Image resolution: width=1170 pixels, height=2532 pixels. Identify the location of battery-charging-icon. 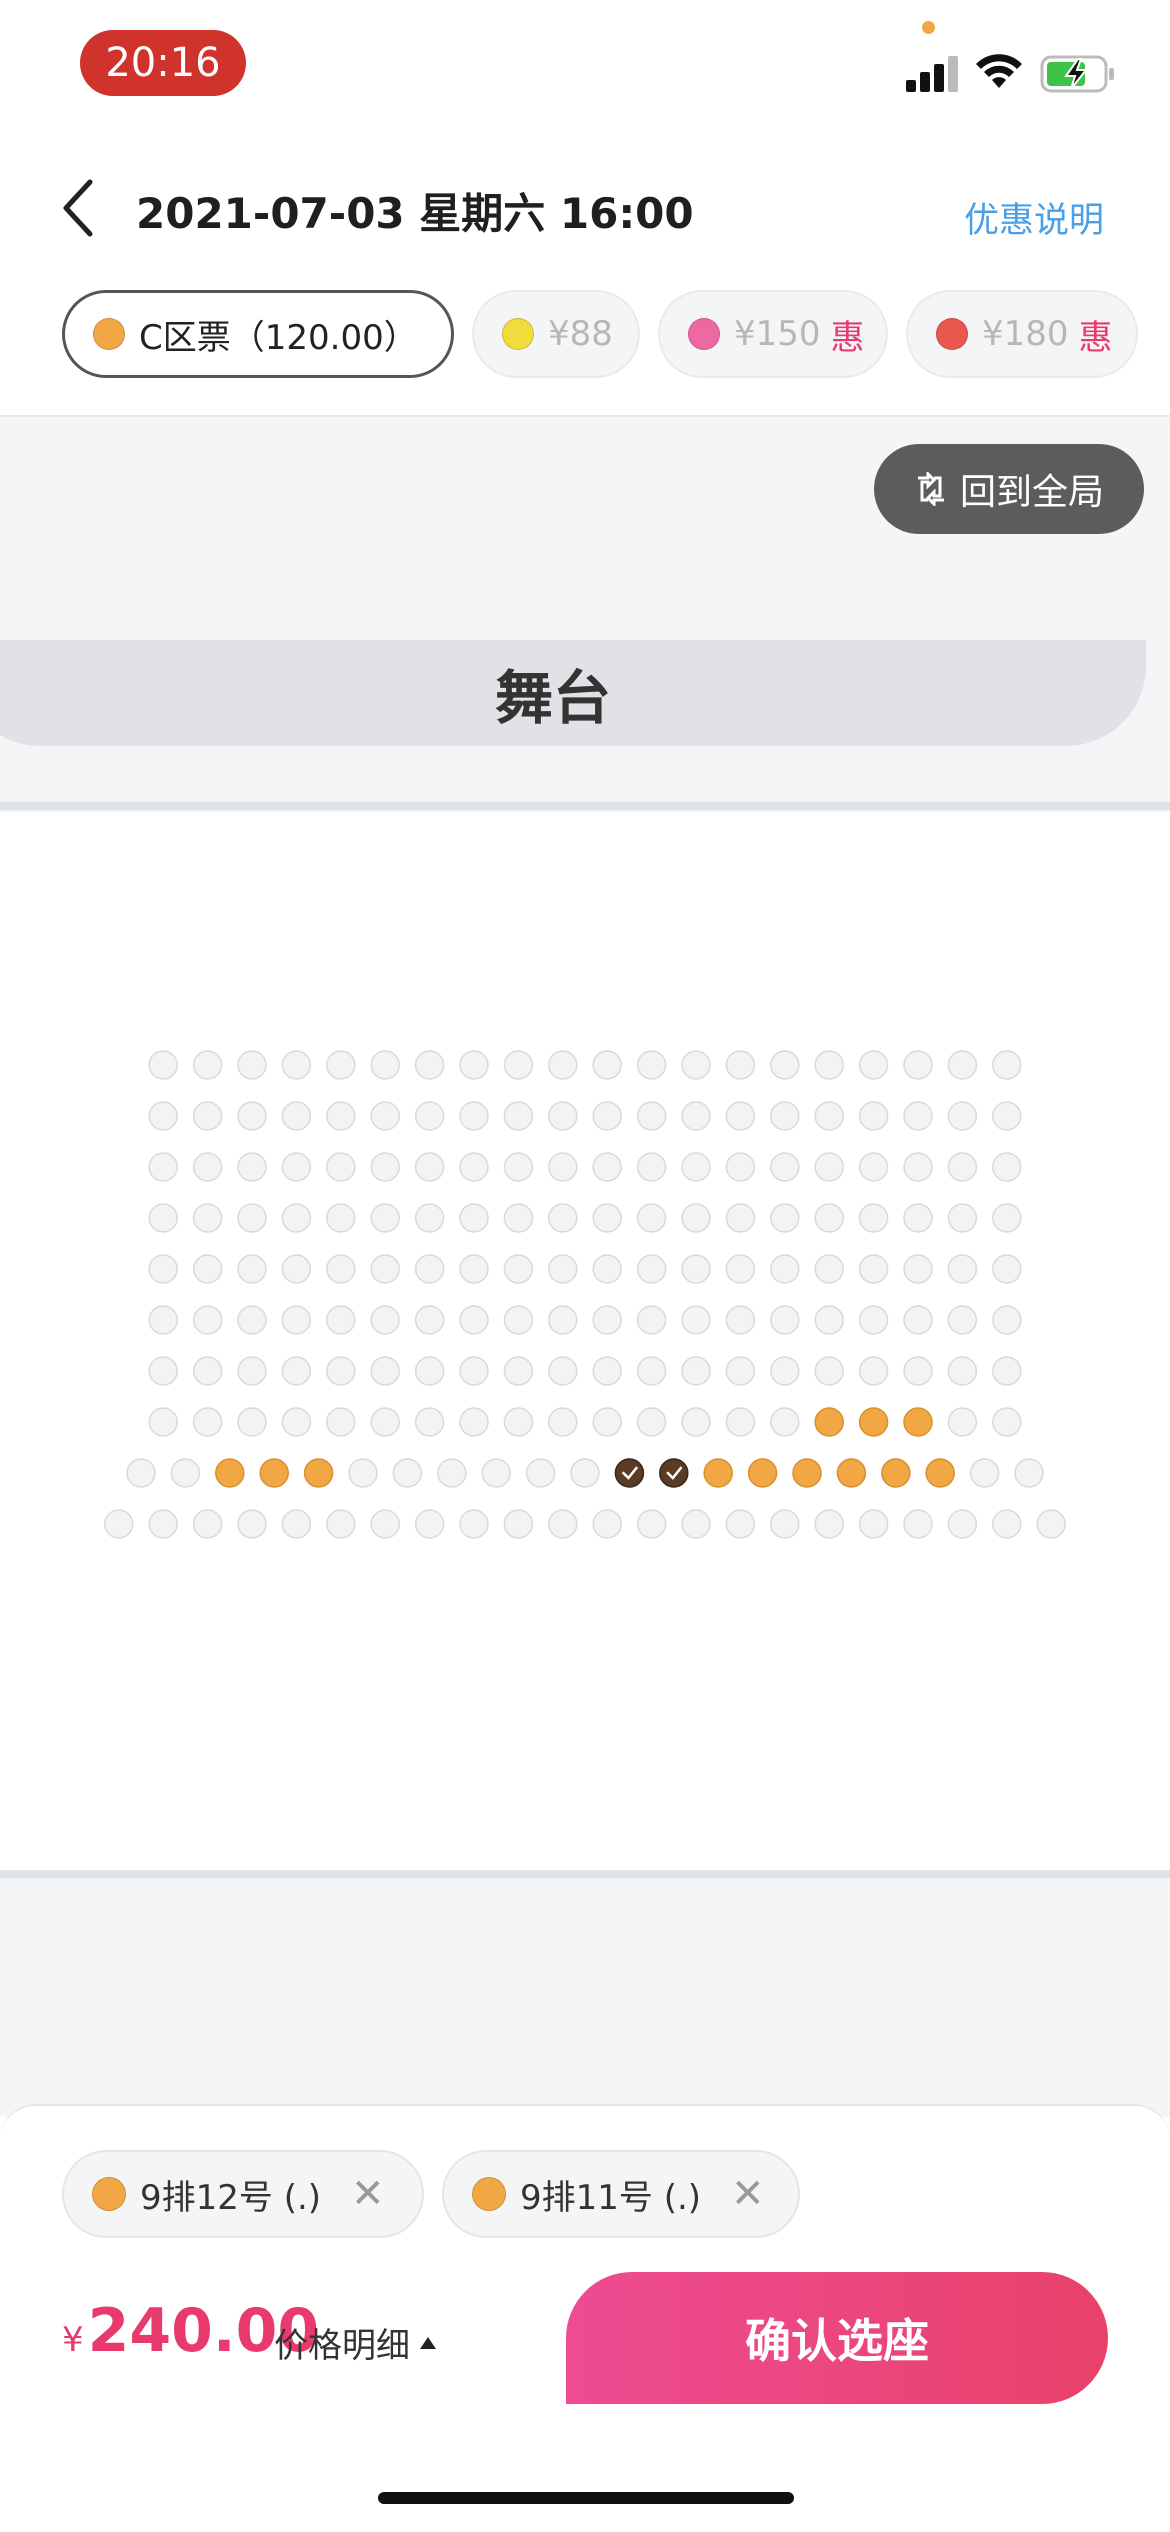
(1077, 74).